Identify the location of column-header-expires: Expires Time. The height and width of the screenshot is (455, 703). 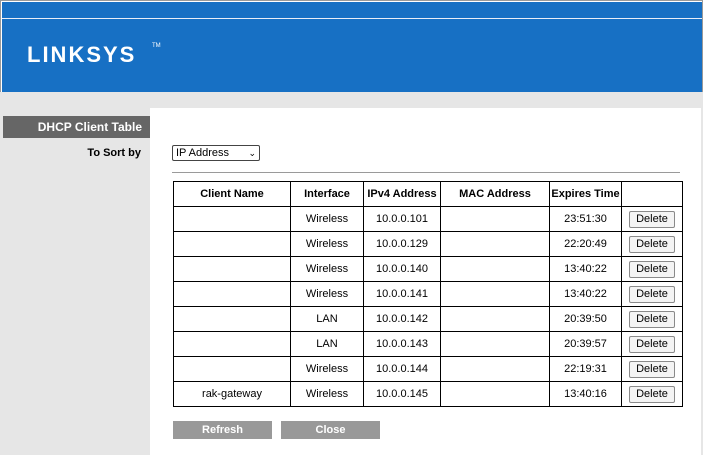
(585, 194).